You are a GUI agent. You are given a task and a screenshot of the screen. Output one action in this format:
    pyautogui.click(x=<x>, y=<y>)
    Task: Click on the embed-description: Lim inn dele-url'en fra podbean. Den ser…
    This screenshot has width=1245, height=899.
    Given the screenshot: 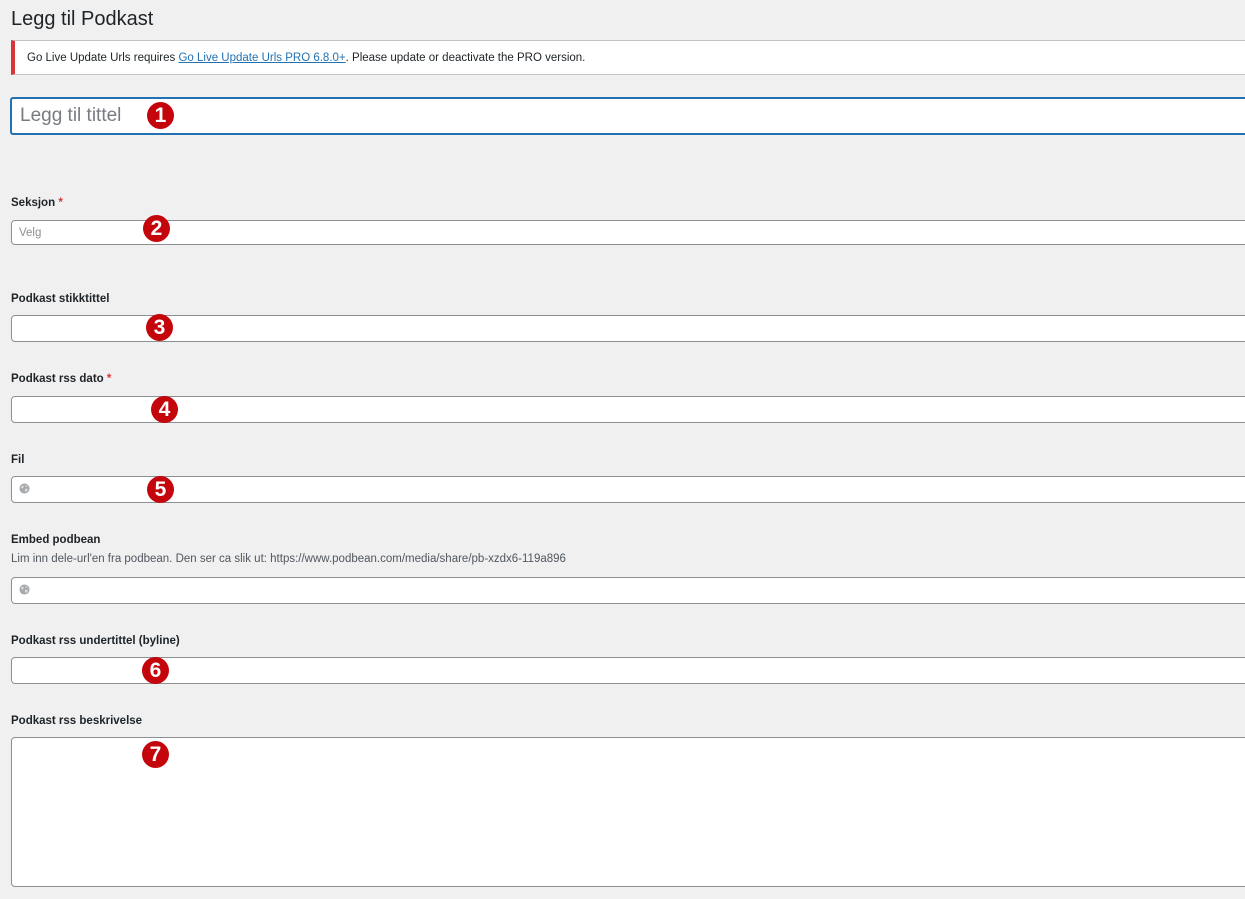 What is the action you would take?
    pyautogui.click(x=288, y=559)
    